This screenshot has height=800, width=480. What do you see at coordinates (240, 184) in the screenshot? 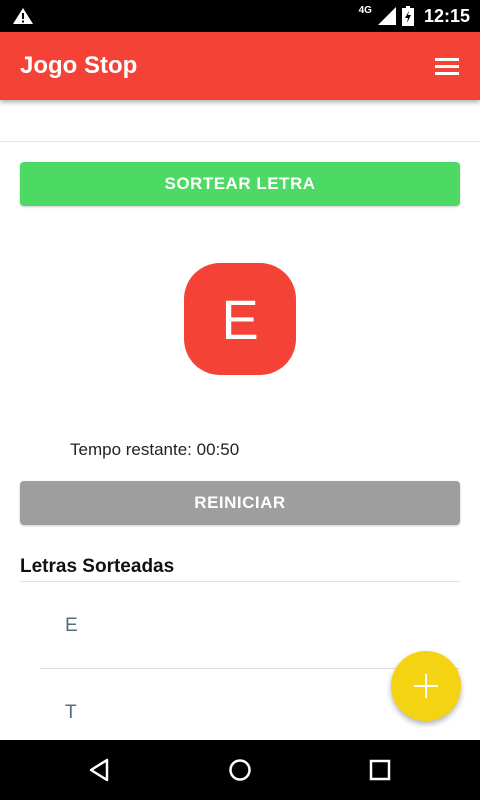
I see `draw-letter-button: SORTEAR LETRA` at bounding box center [240, 184].